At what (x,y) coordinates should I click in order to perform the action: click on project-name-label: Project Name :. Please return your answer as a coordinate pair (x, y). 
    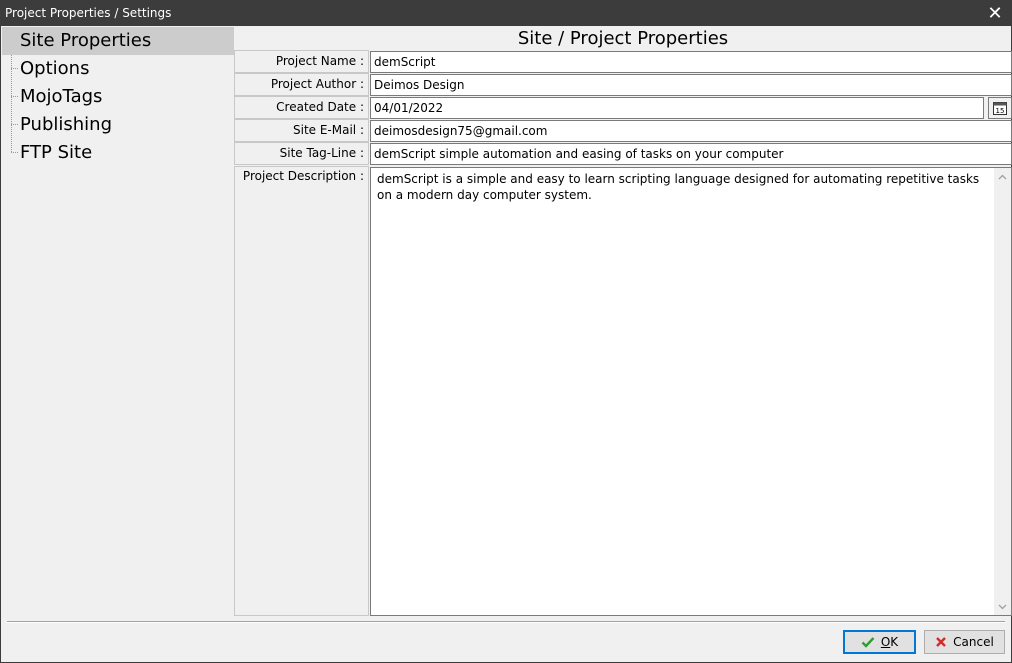
    Looking at the image, I should click on (301, 61).